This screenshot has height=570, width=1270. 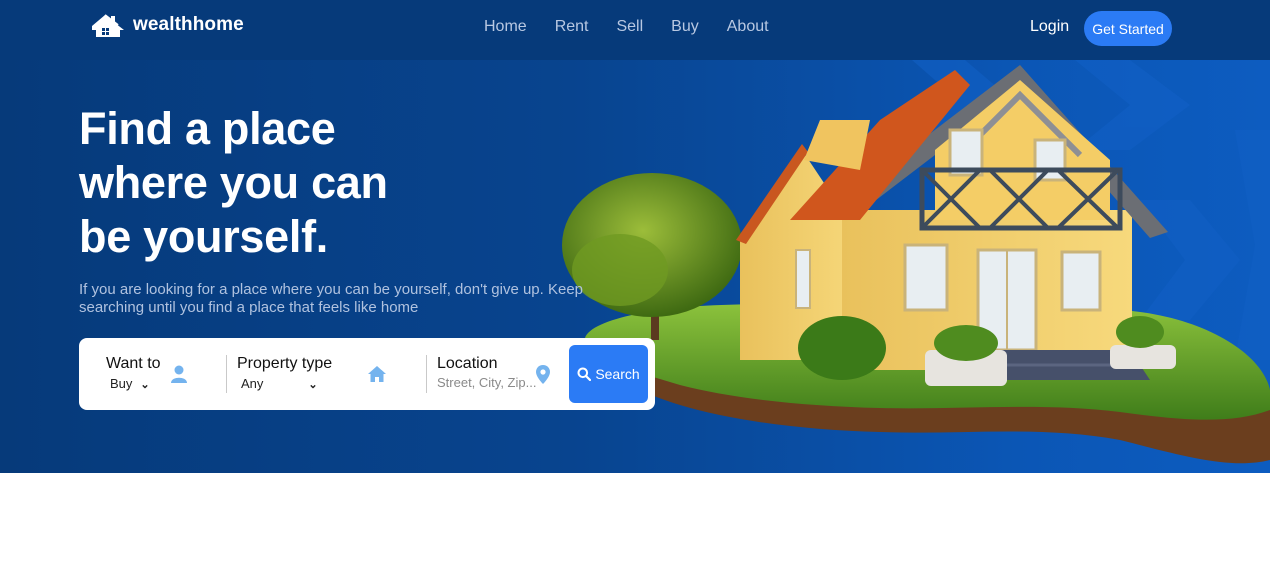 What do you see at coordinates (188, 24) in the screenshot?
I see `brand-name: wealthhome` at bounding box center [188, 24].